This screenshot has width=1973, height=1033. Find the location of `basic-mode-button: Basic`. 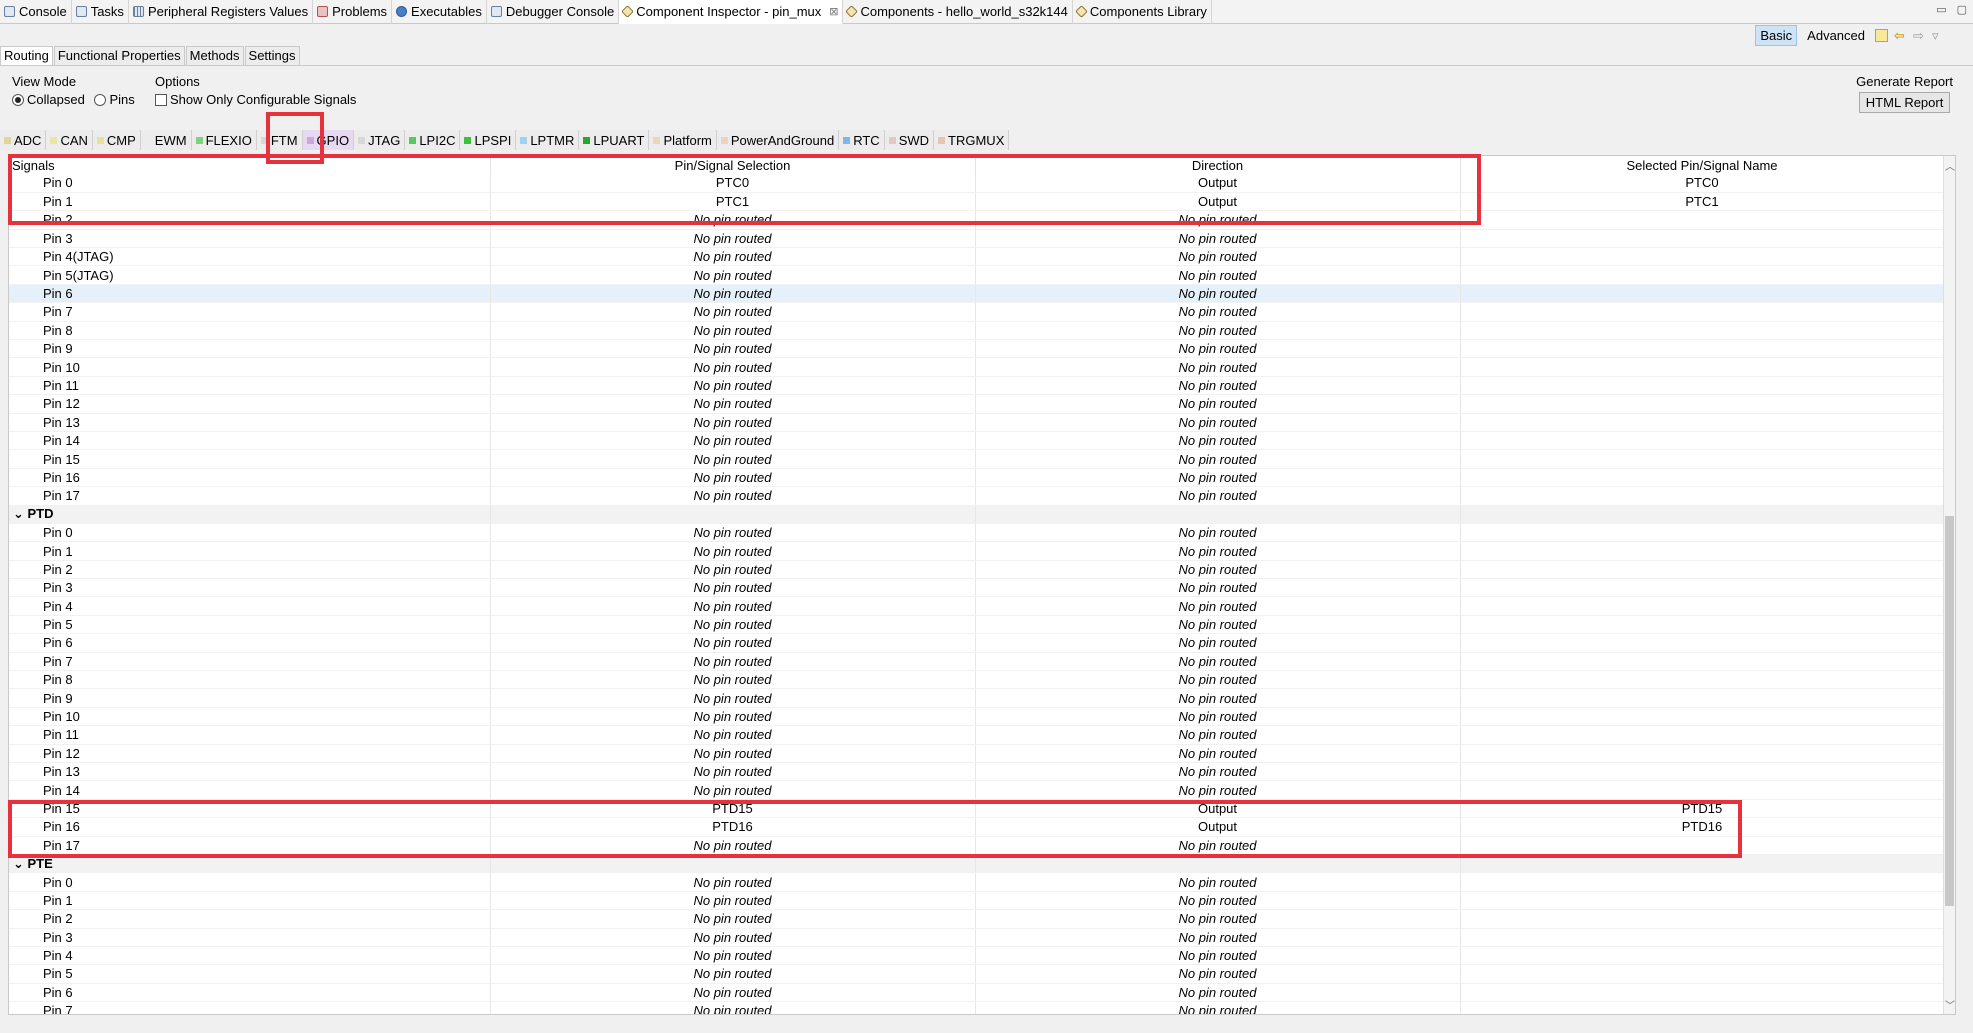

basic-mode-button: Basic is located at coordinates (1776, 35).